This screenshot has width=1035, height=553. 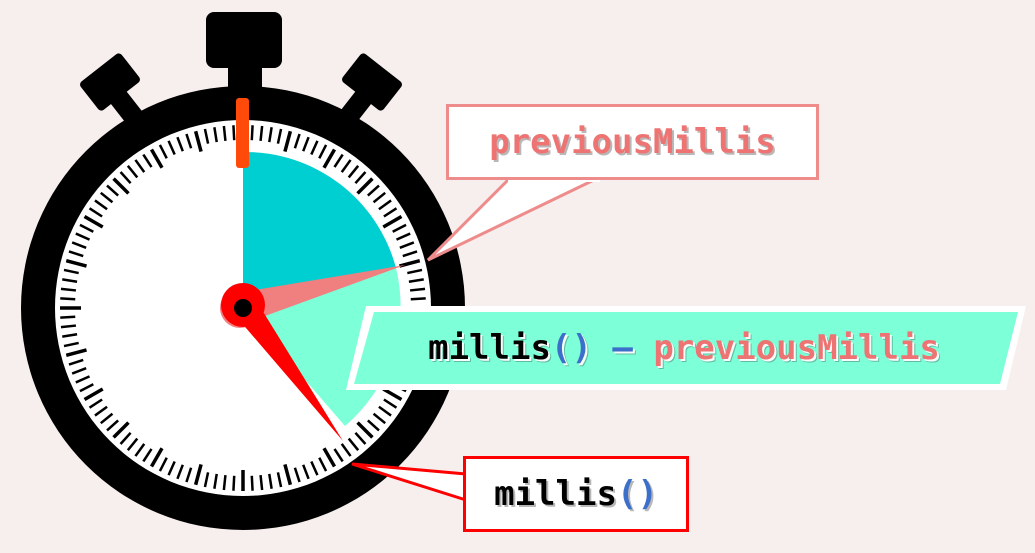 I want to click on stopwatch-left-button, so click(x=112, y=89).